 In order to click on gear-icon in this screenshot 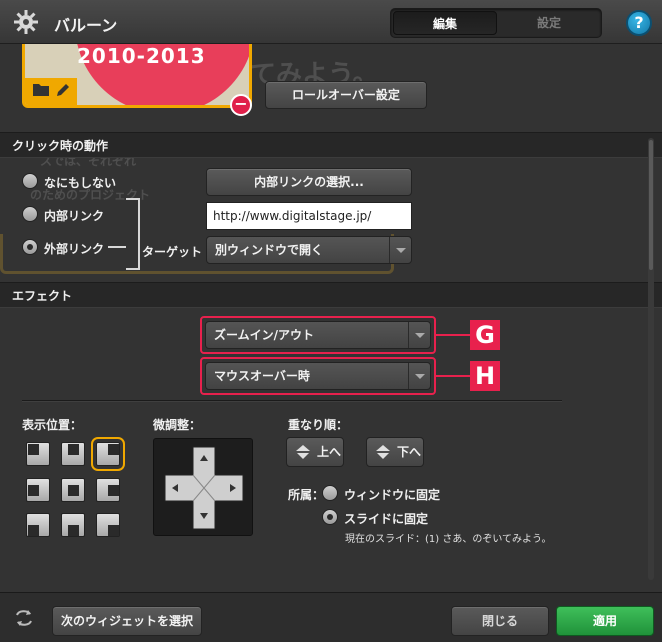, I will do `click(26, 22)`.